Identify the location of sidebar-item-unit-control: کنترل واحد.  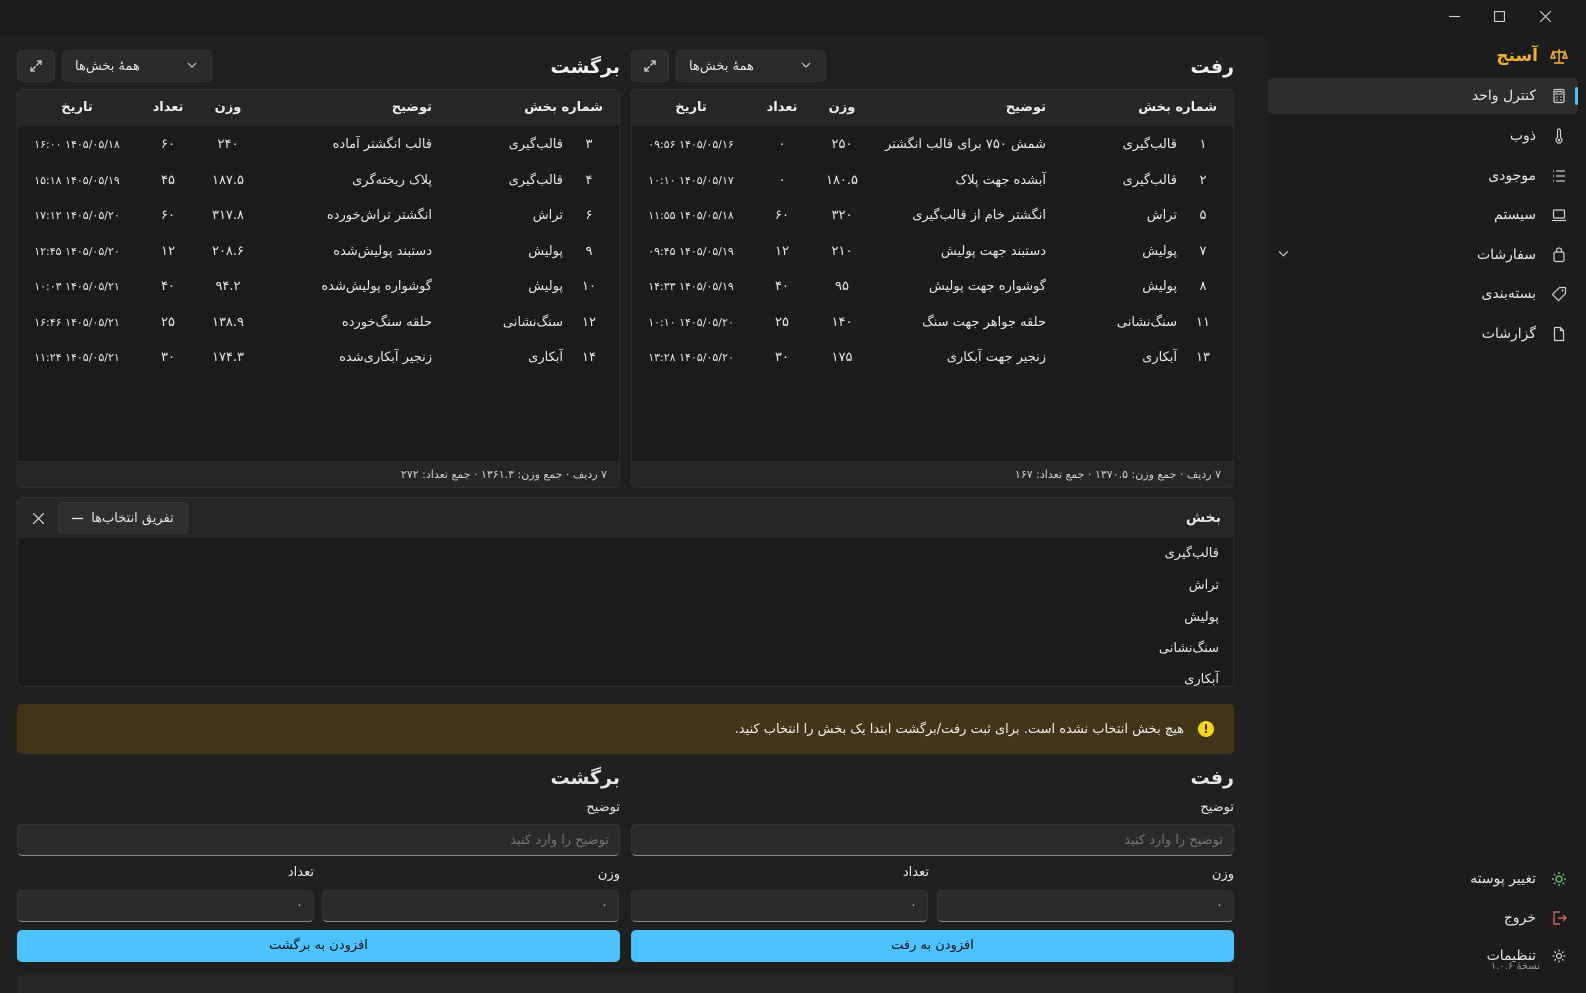
(1423, 96).